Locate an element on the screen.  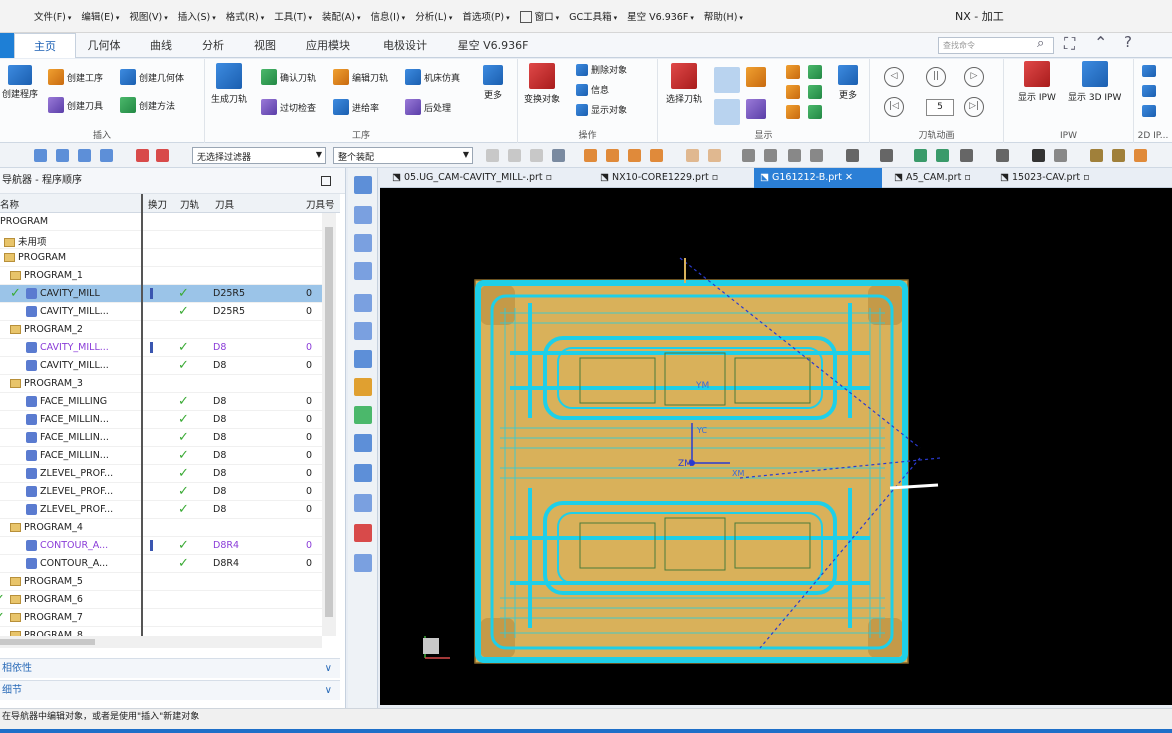
dependencies-section: 相依性 ∨ is located at coordinates (170, 668).